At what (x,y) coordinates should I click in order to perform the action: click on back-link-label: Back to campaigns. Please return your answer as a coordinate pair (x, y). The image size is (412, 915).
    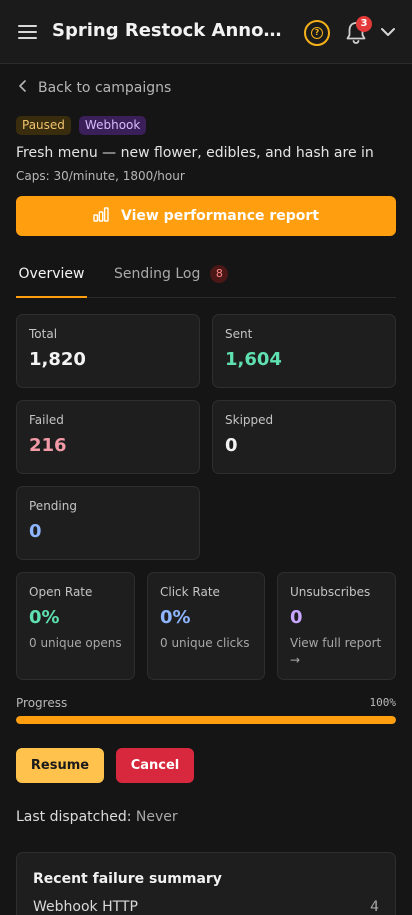
    Looking at the image, I should click on (105, 88).